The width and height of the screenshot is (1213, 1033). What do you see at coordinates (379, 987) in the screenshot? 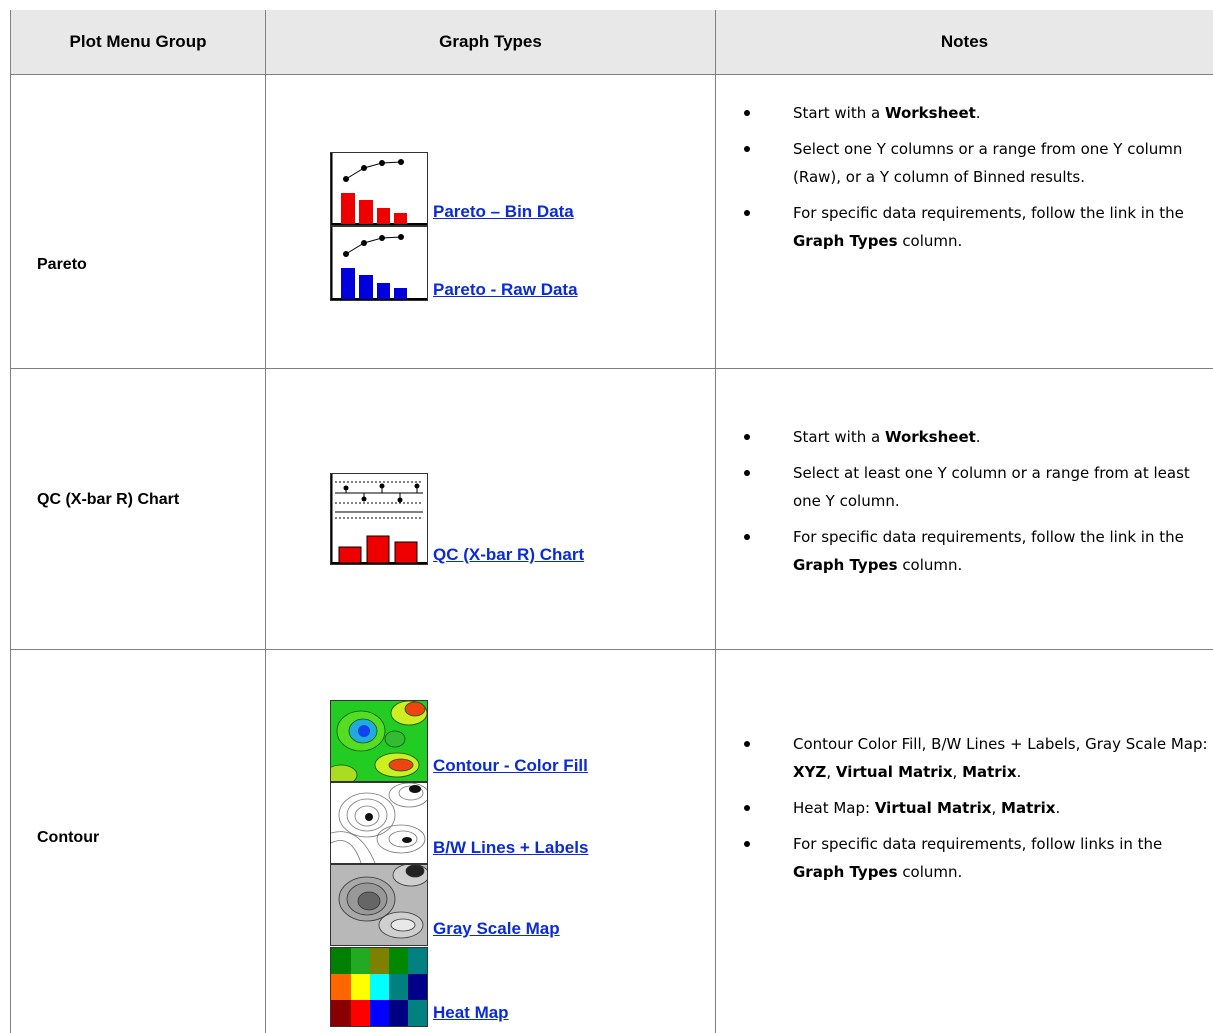
I see `heat-map-icon` at bounding box center [379, 987].